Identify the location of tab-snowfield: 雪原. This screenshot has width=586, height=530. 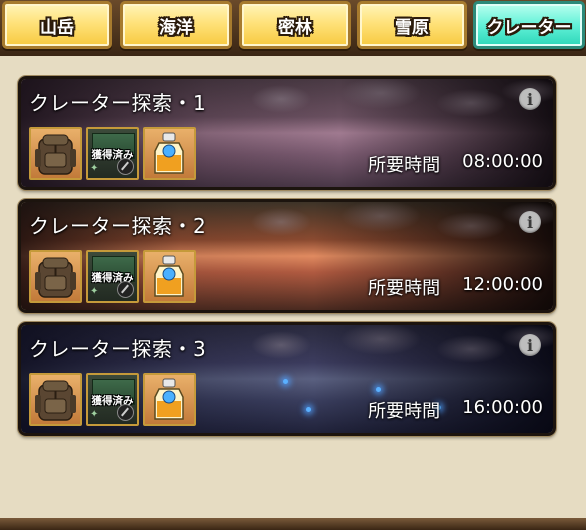
(412, 25).